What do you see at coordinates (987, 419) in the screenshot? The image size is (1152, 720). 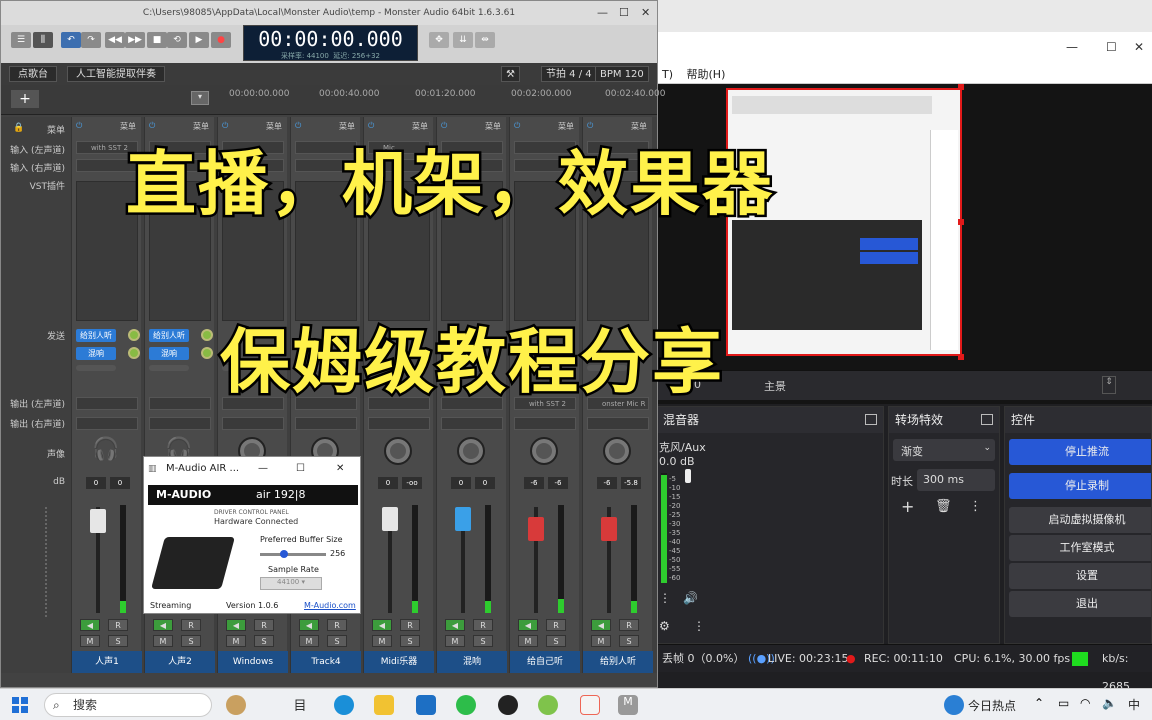 I see `dock-icon` at bounding box center [987, 419].